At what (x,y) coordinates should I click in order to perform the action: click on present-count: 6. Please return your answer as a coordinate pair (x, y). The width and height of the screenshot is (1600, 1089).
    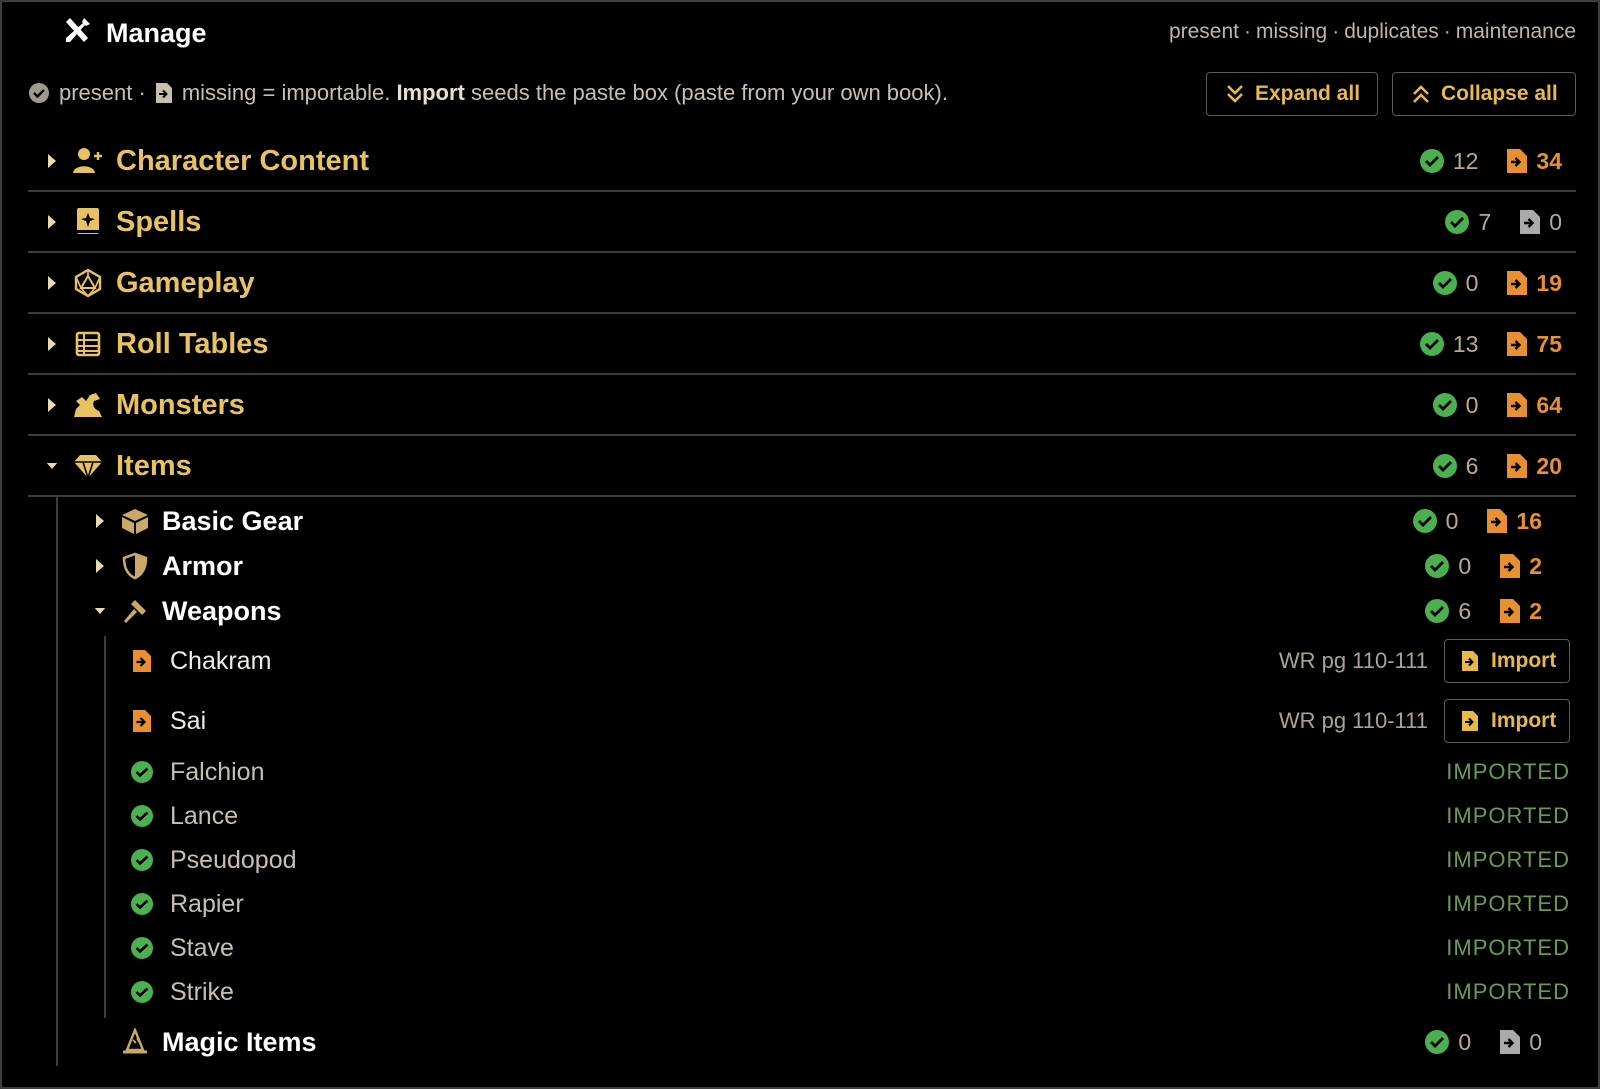
    Looking at the image, I should click on (1465, 610).